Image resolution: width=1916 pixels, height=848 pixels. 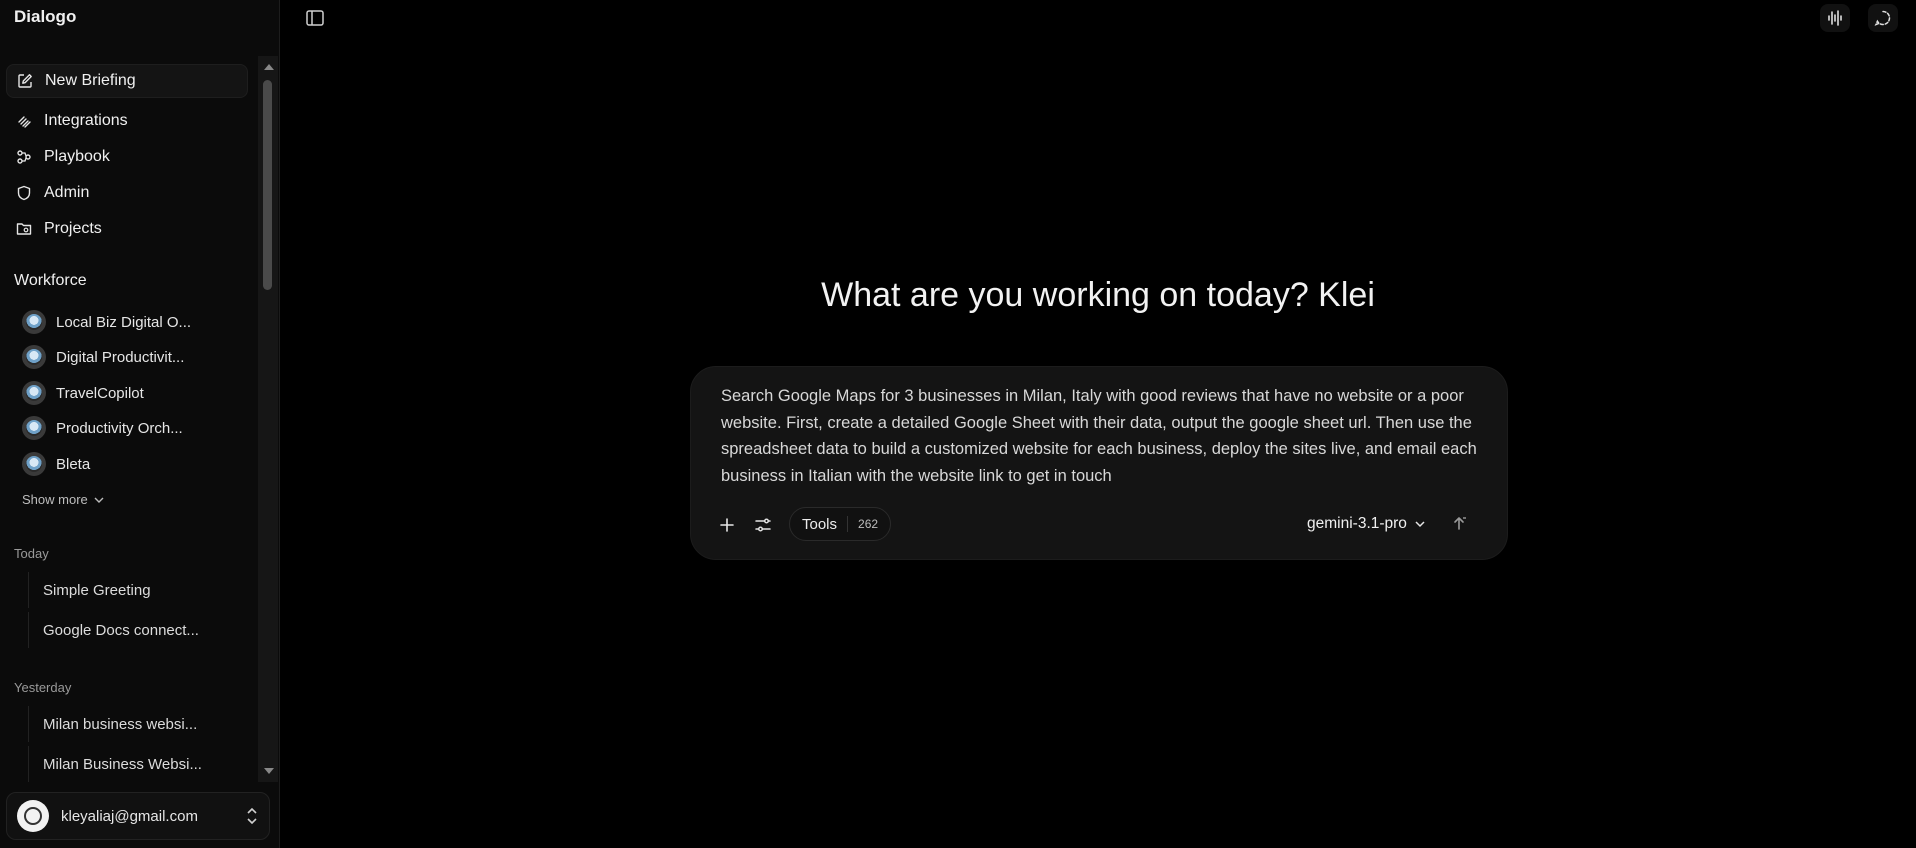 I want to click on nav-label: Projects, so click(x=73, y=228).